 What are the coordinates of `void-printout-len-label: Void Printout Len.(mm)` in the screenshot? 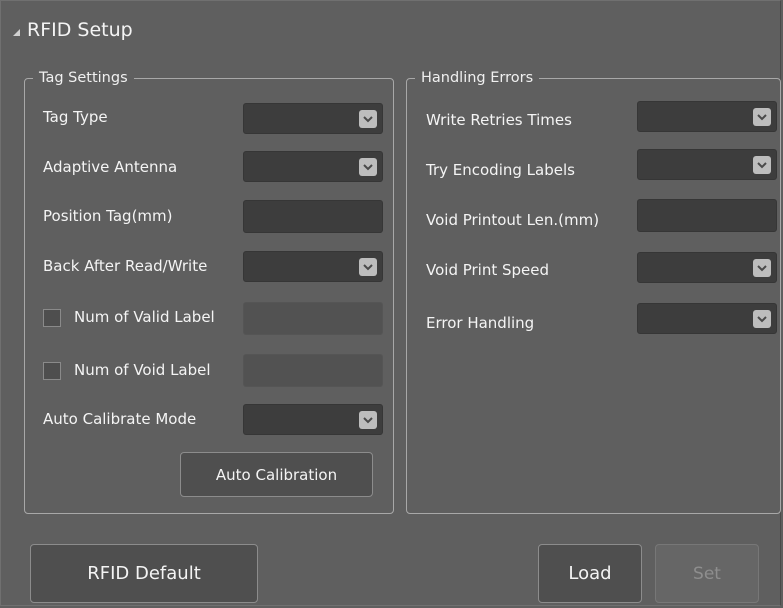 It's located at (513, 220).